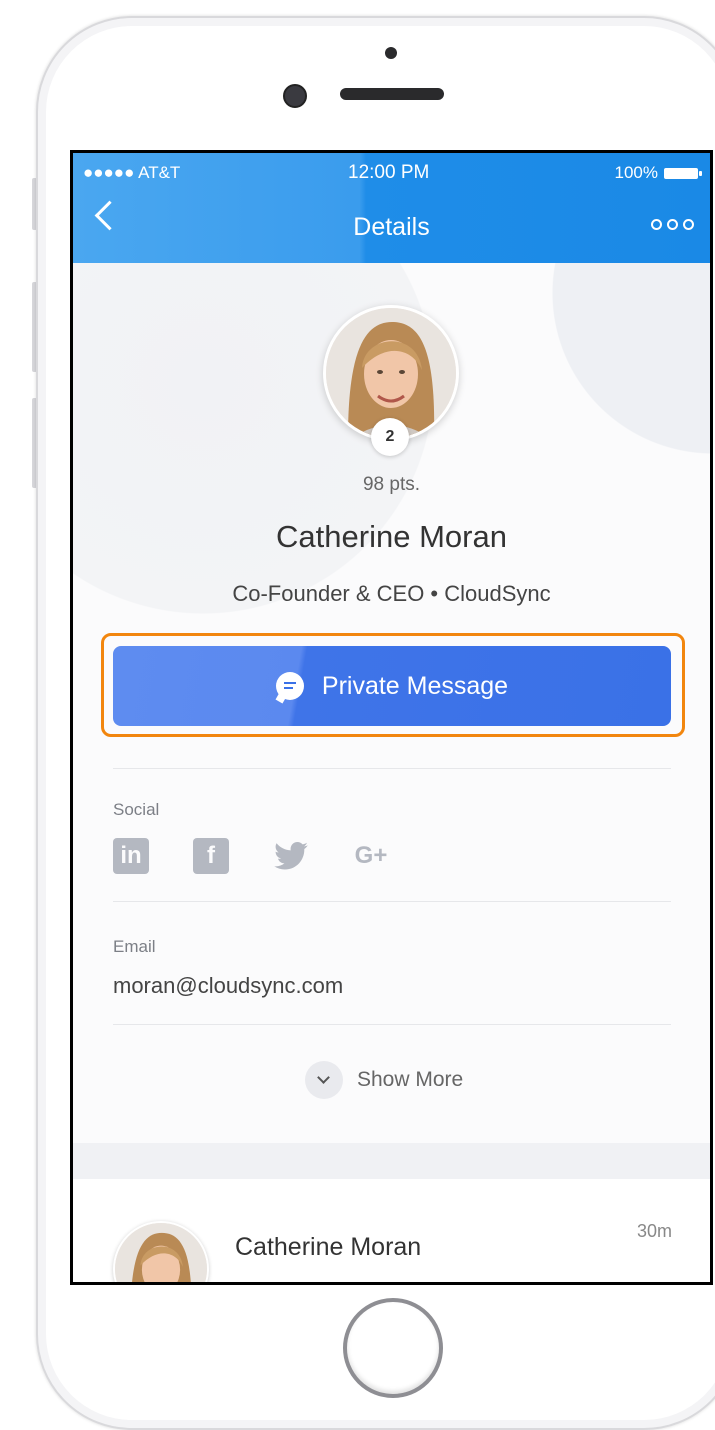 The image size is (715, 1430). What do you see at coordinates (391, 536) in the screenshot?
I see `profile-name: Catherine Moran` at bounding box center [391, 536].